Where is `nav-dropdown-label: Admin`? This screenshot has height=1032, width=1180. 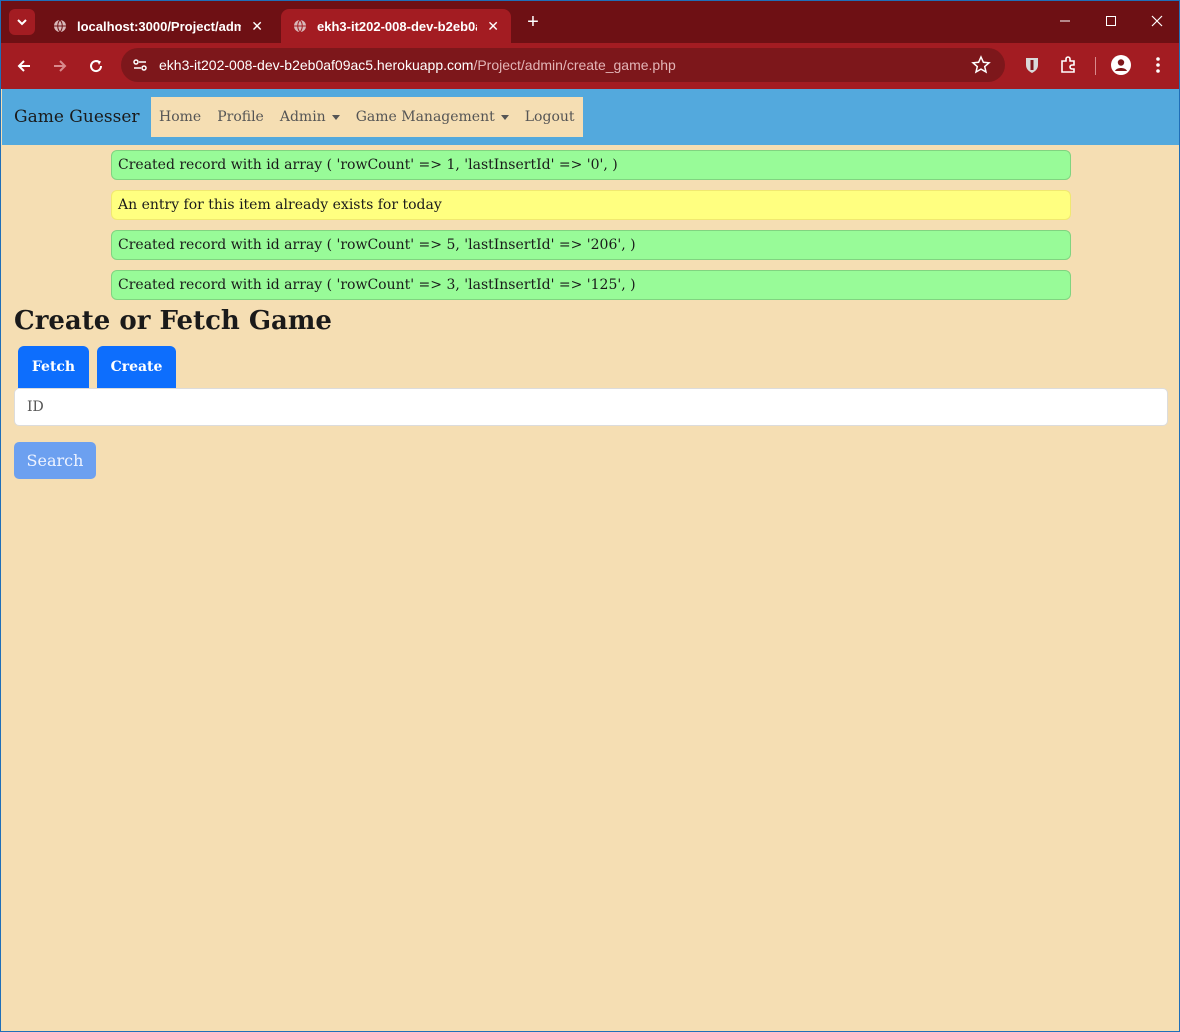 nav-dropdown-label: Admin is located at coordinates (302, 117).